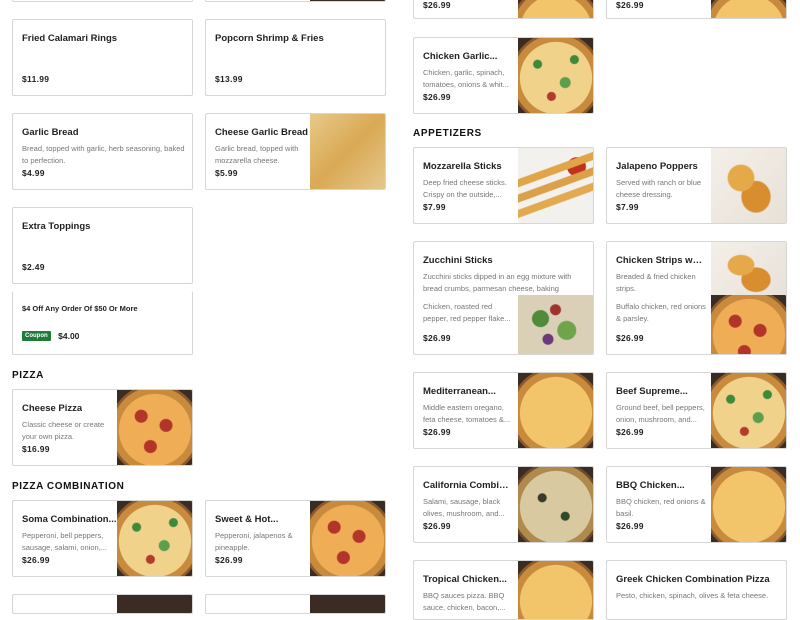 Image resolution: width=800 pixels, height=620 pixels. What do you see at coordinates (102, 1) in the screenshot?
I see `menu-card-top-left-clipped` at bounding box center [102, 1].